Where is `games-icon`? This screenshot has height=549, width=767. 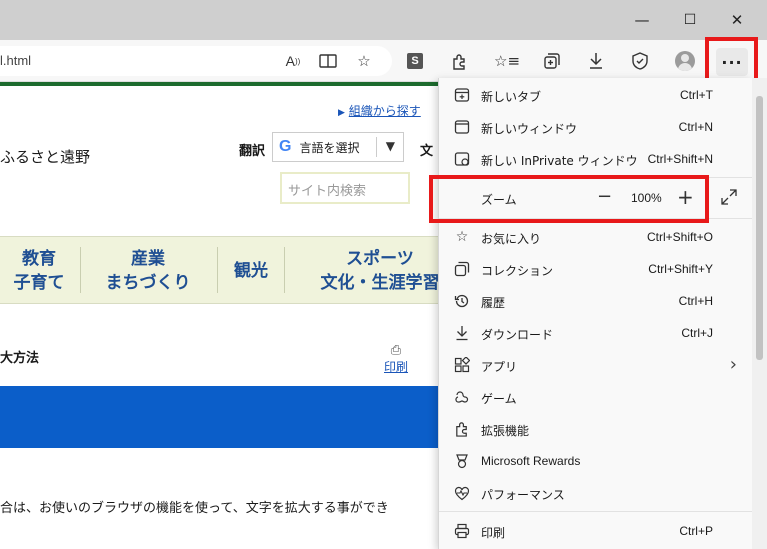 games-icon is located at coordinates (462, 397).